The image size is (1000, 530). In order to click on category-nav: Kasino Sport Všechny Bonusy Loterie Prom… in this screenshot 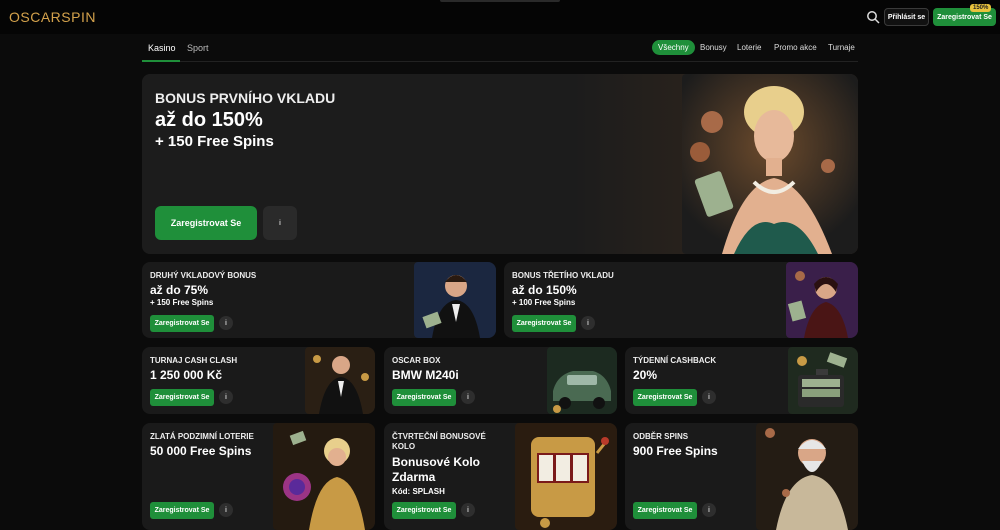, I will do `click(500, 50)`.